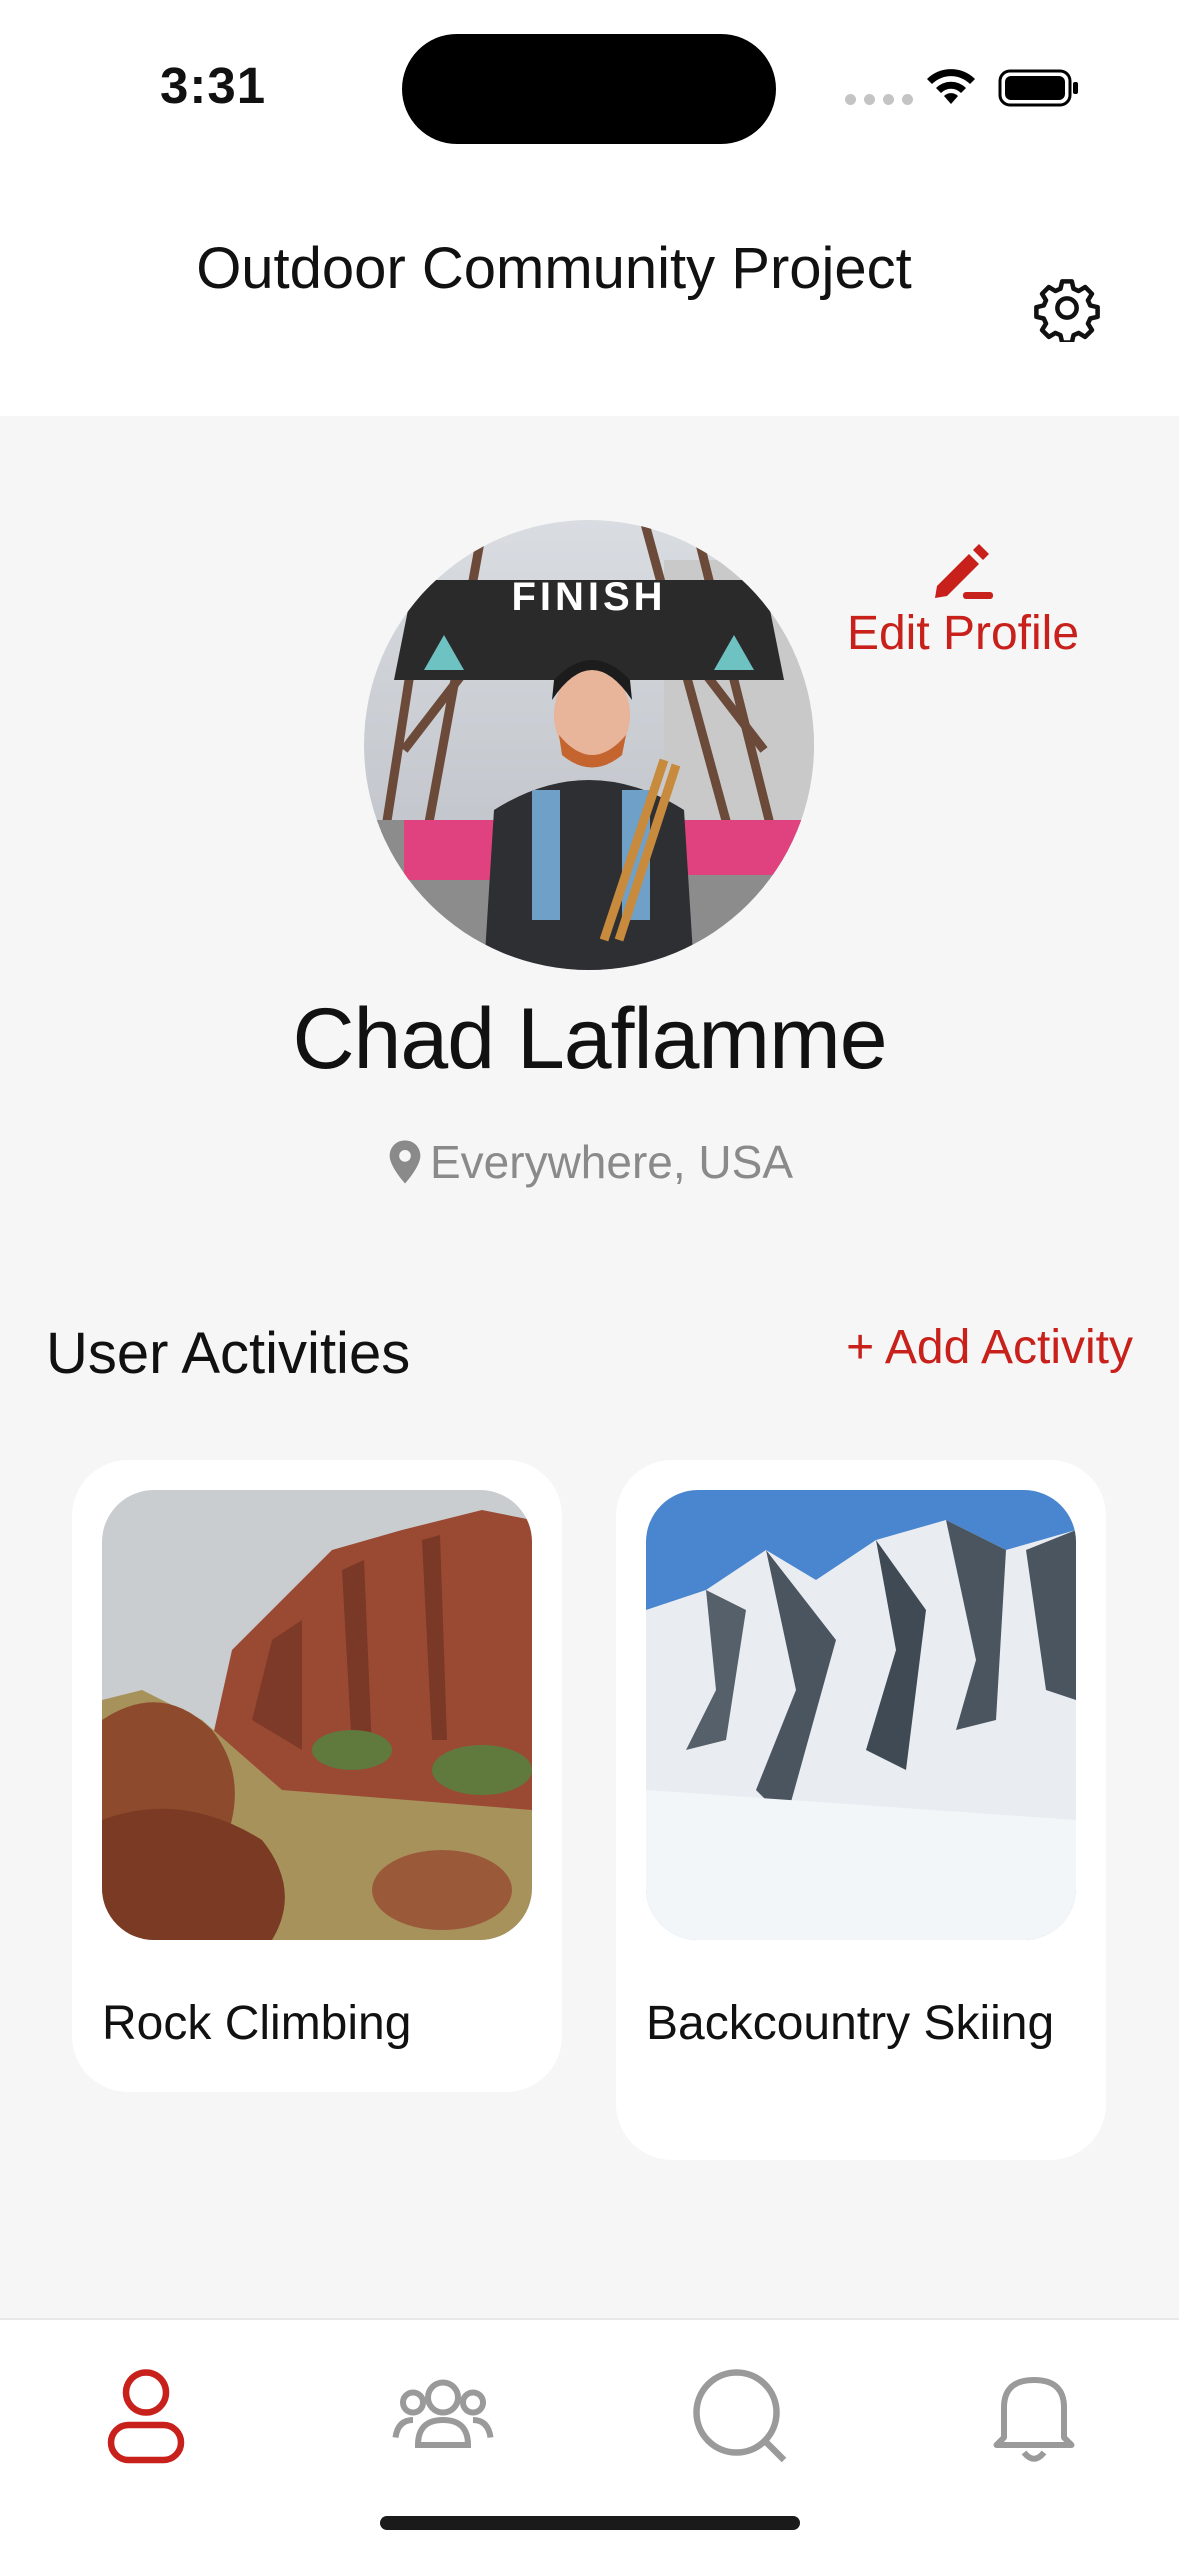 Image resolution: width=1179 pixels, height=2556 pixels. Describe the element at coordinates (317, 1715) in the screenshot. I see `rock-climbing-image` at that location.